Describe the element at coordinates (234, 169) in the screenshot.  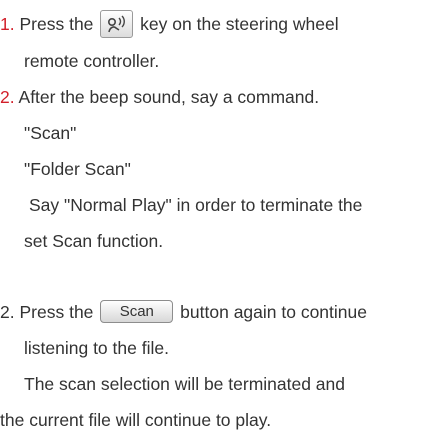
I see `step-2-command-folder-scan: "Folder Scan"` at that location.